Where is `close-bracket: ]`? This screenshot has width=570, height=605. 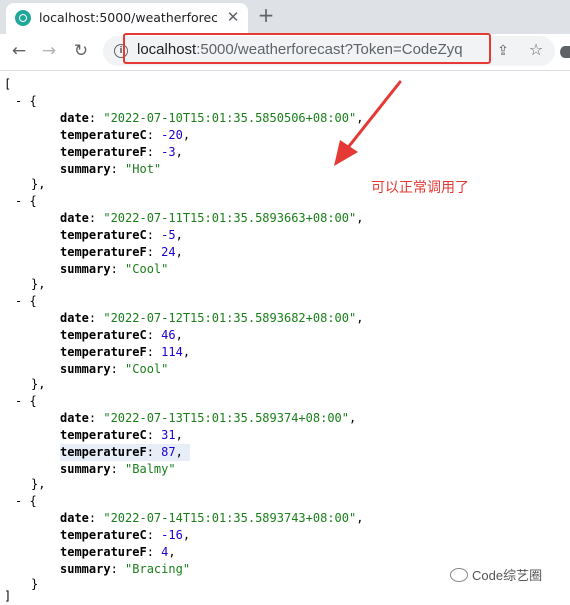 close-bracket: ] is located at coordinates (8, 596).